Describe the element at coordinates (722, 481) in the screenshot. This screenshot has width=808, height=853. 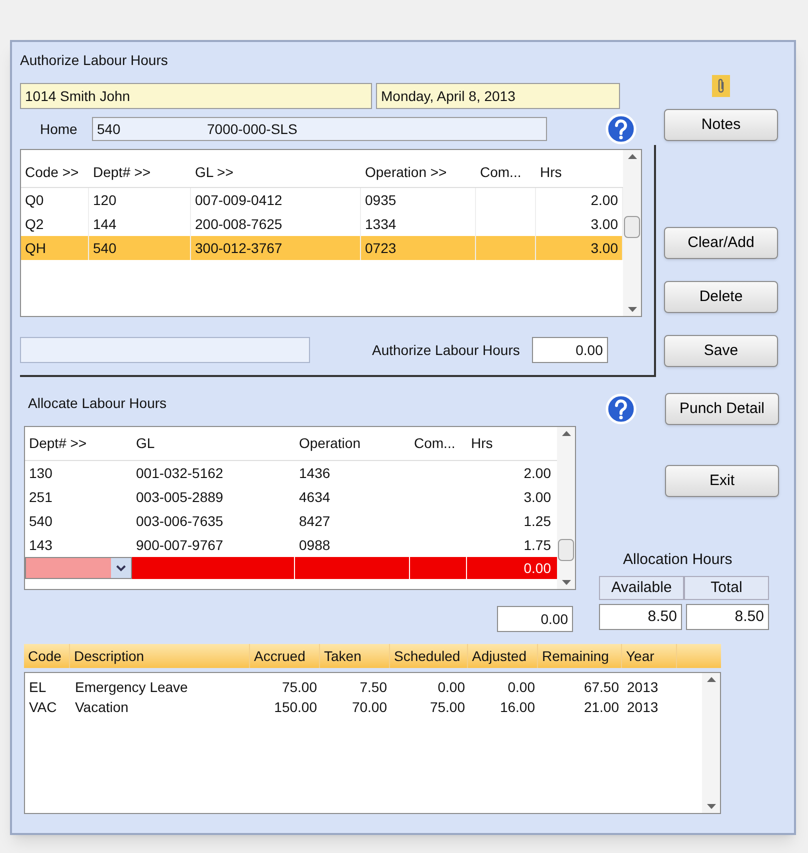
I see `action-button: Exit` at that location.